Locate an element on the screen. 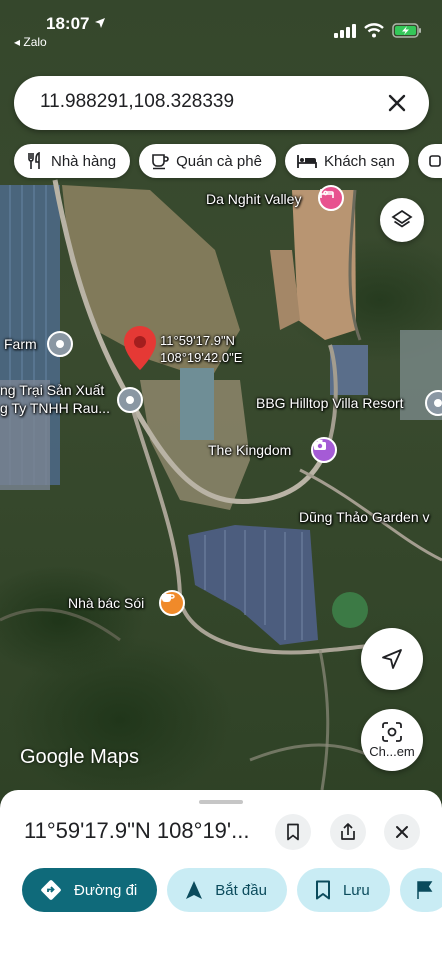 This screenshot has width=442, height=960. navigation-arrow-icon is located at coordinates (392, 659).